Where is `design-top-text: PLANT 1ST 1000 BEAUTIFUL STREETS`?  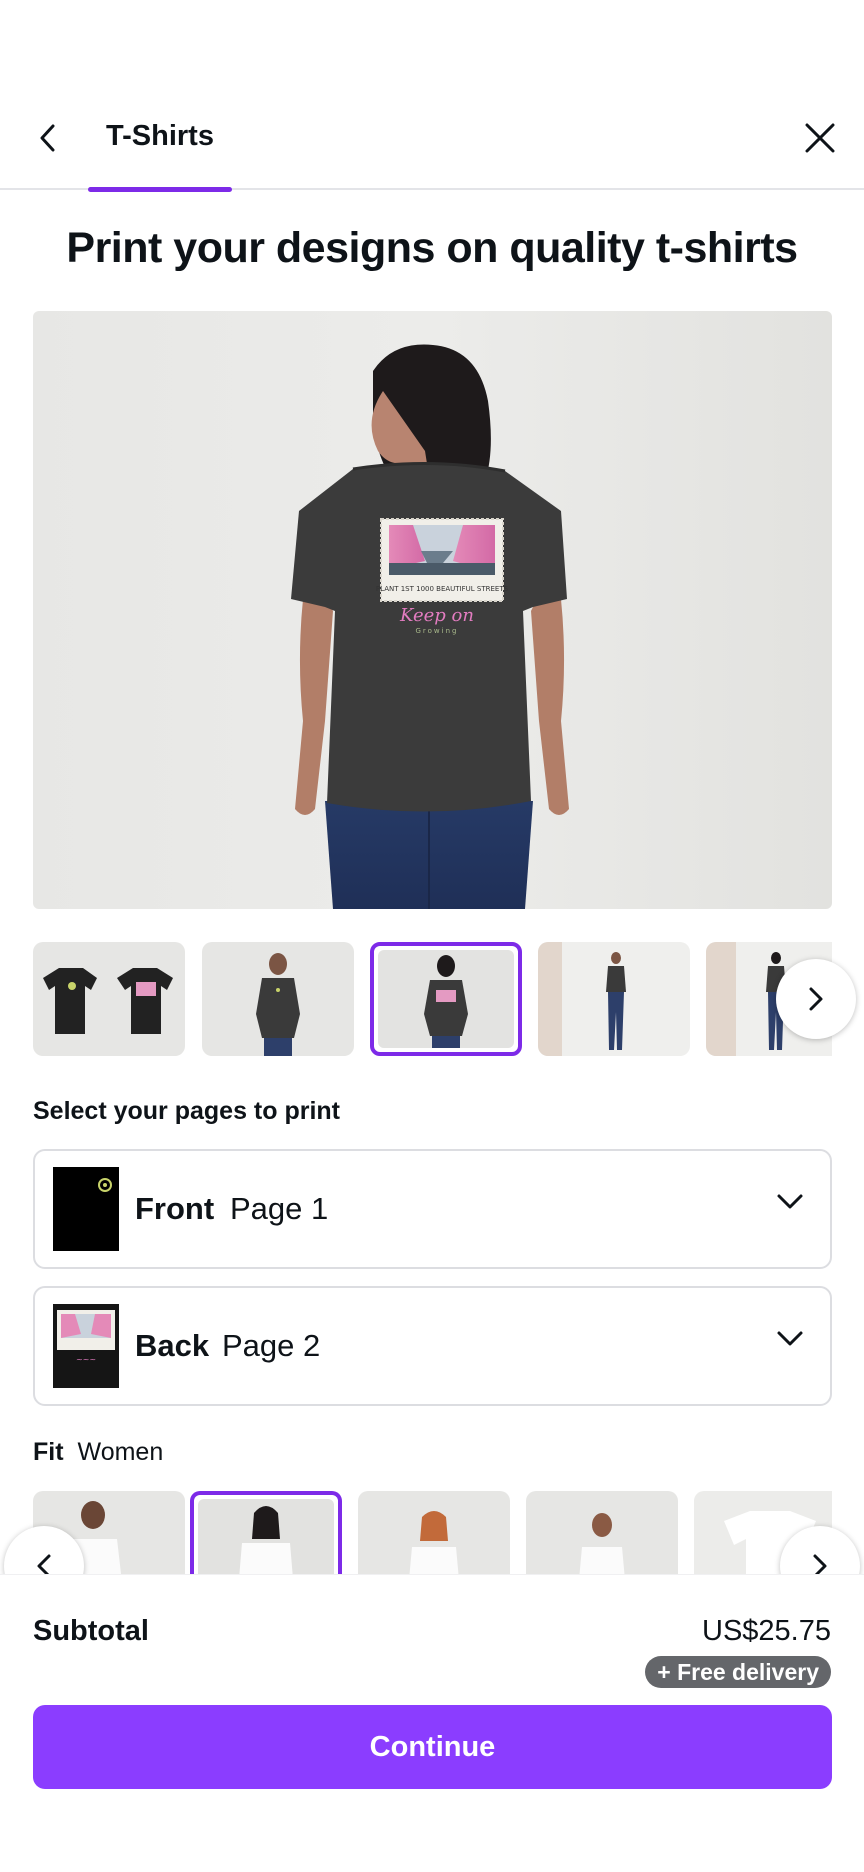
design-top-text: PLANT 1ST 1000 BEAUTIFUL STREETS is located at coordinates (442, 589).